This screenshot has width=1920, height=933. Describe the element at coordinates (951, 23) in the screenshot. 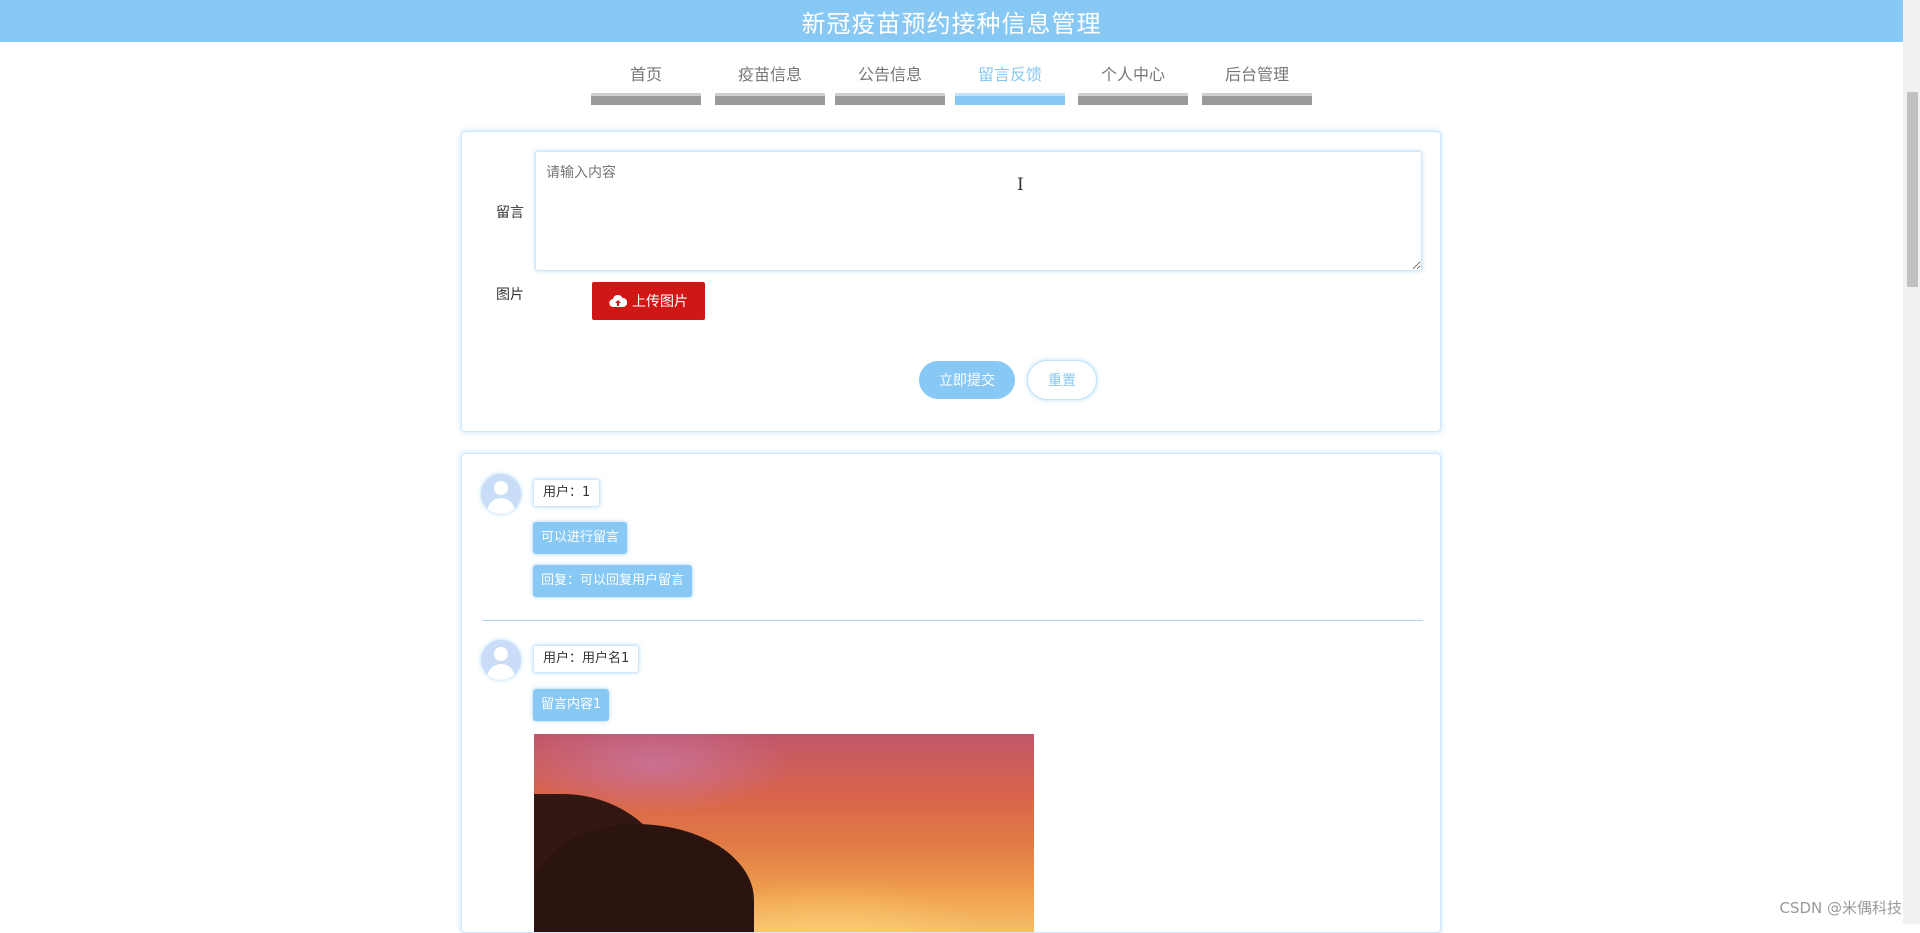

I see `app-title: 新冠疫苗预约接种信息管理` at that location.